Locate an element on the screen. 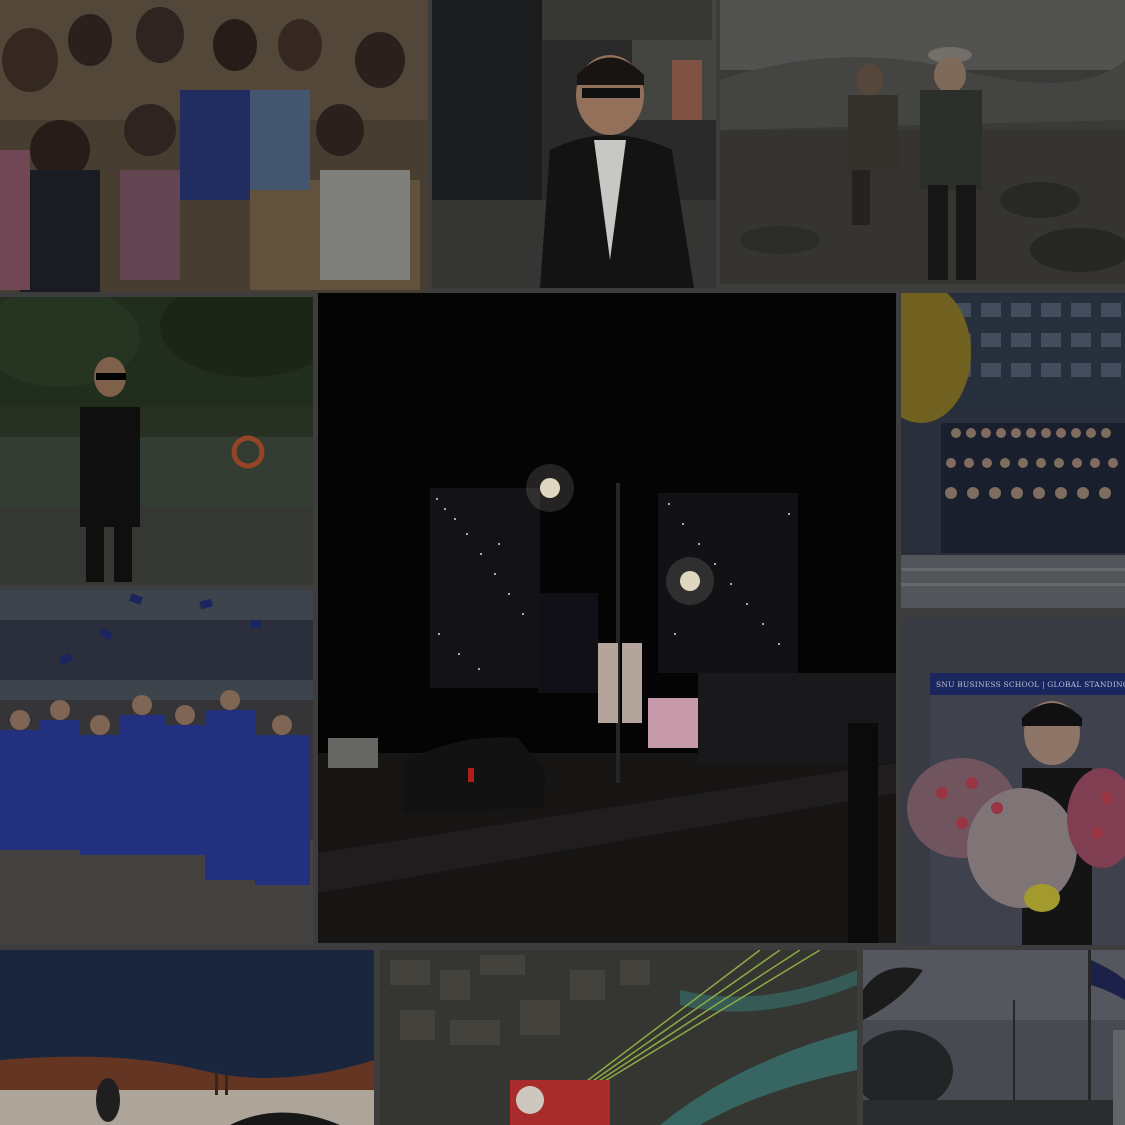 This screenshot has width=1125, height=1125. photo-flag-trees is located at coordinates (994, 1037).